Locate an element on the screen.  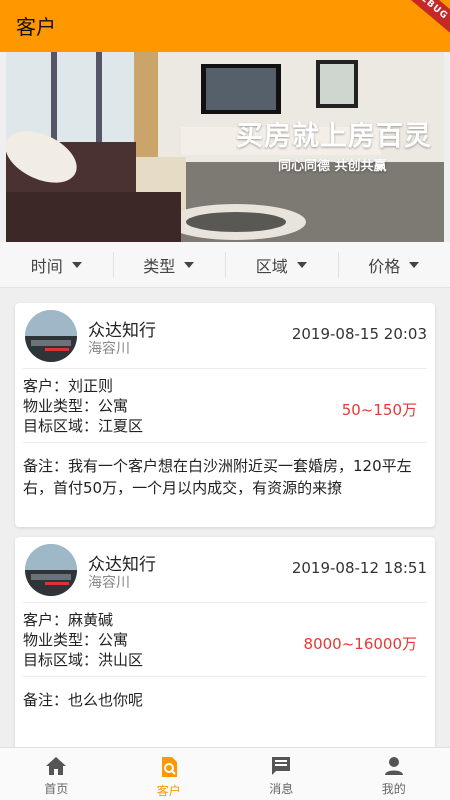
tab-profile: 我的 is located at coordinates (394, 774).